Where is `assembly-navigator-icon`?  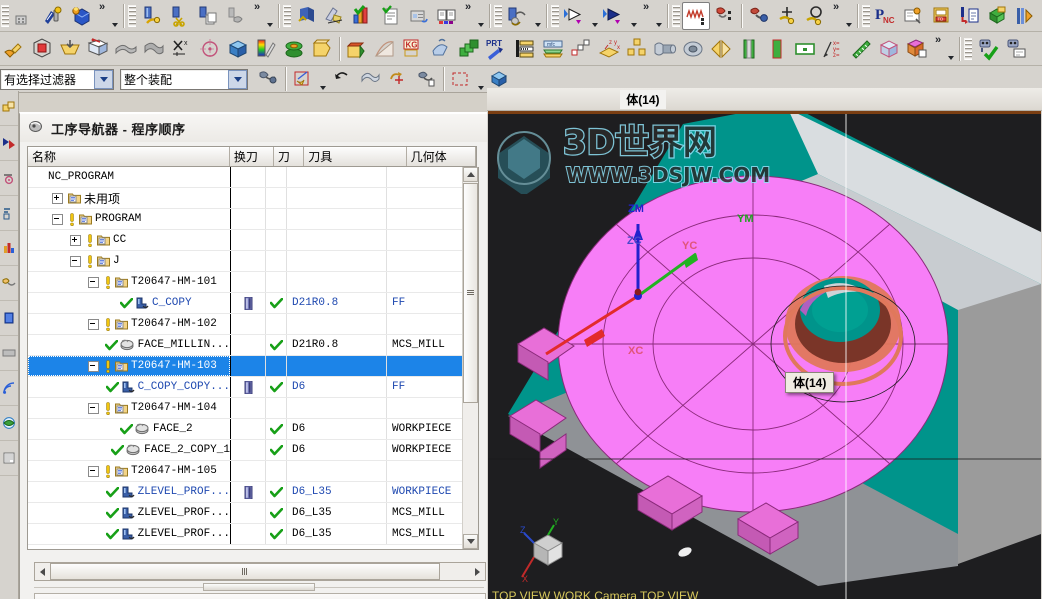 assembly-navigator-icon is located at coordinates (9, 108).